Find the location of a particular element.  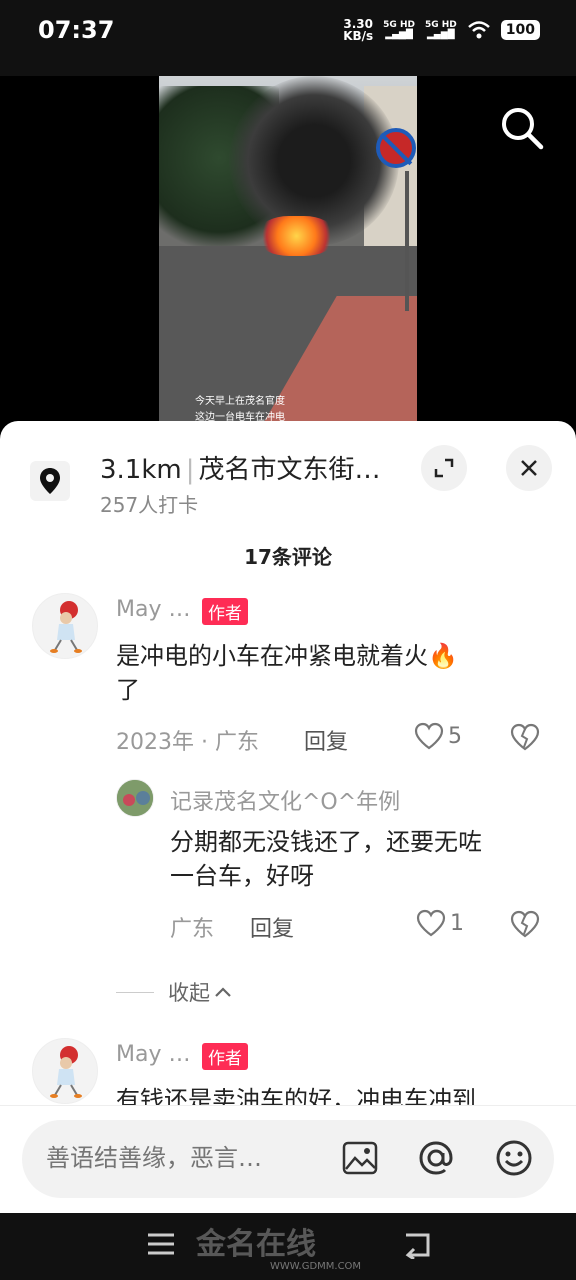

like-count: 5 is located at coordinates (455, 736).